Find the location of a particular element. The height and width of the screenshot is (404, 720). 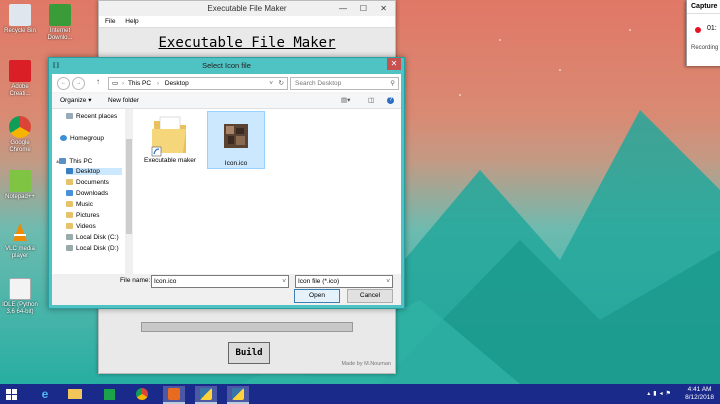

efm-title-bar: Executable File Maker — ☐ ✕ is located at coordinates (247, 8).